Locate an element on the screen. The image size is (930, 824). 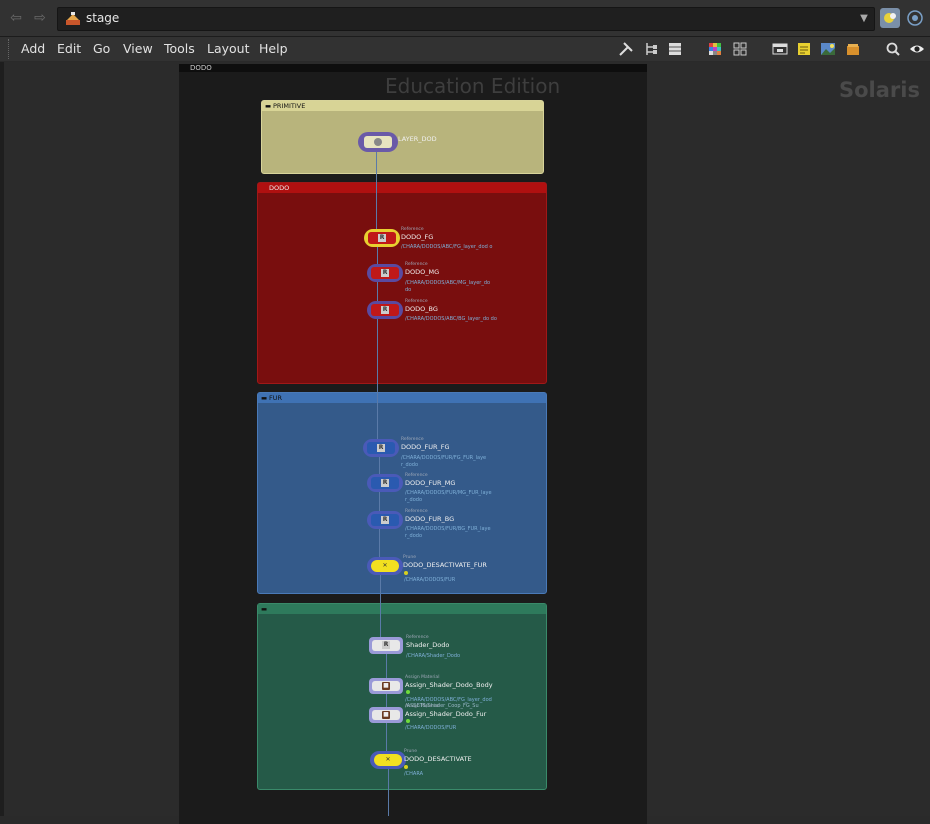
menu-edit: Edit is located at coordinates (69, 48).